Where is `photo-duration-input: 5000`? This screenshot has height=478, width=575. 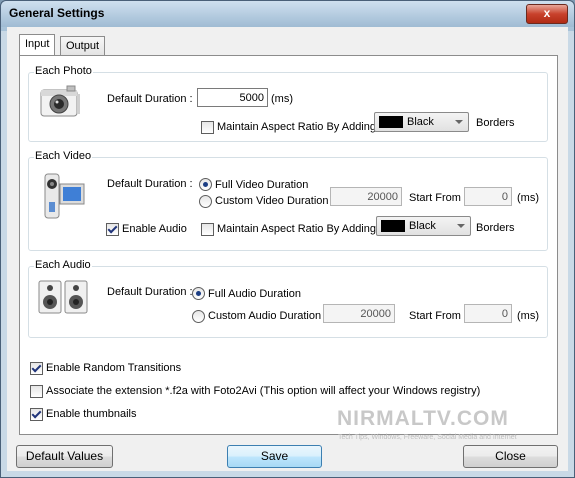
photo-duration-input: 5000 is located at coordinates (232, 97).